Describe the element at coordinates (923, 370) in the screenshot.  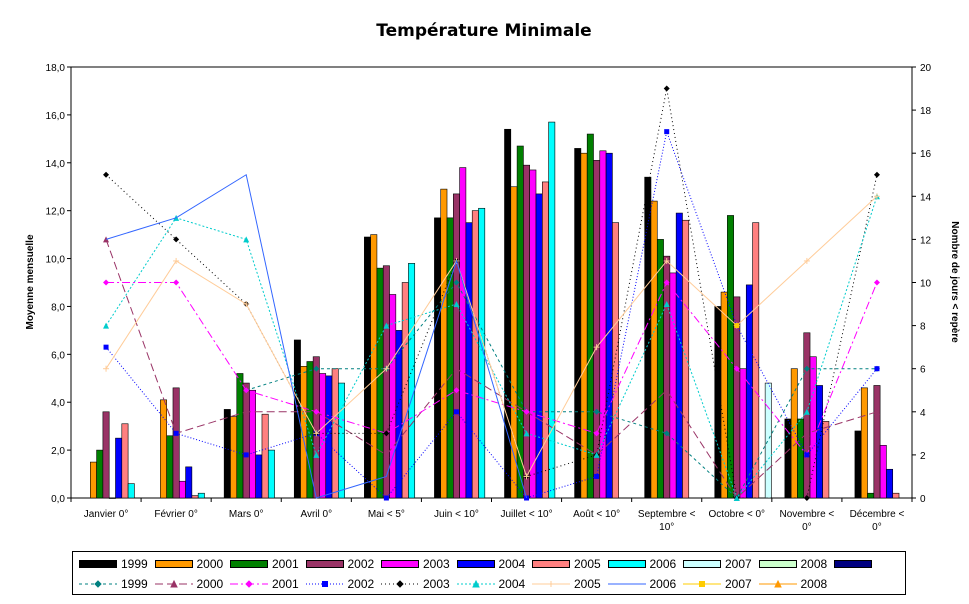
I see `y2-tick-label: 6` at that location.